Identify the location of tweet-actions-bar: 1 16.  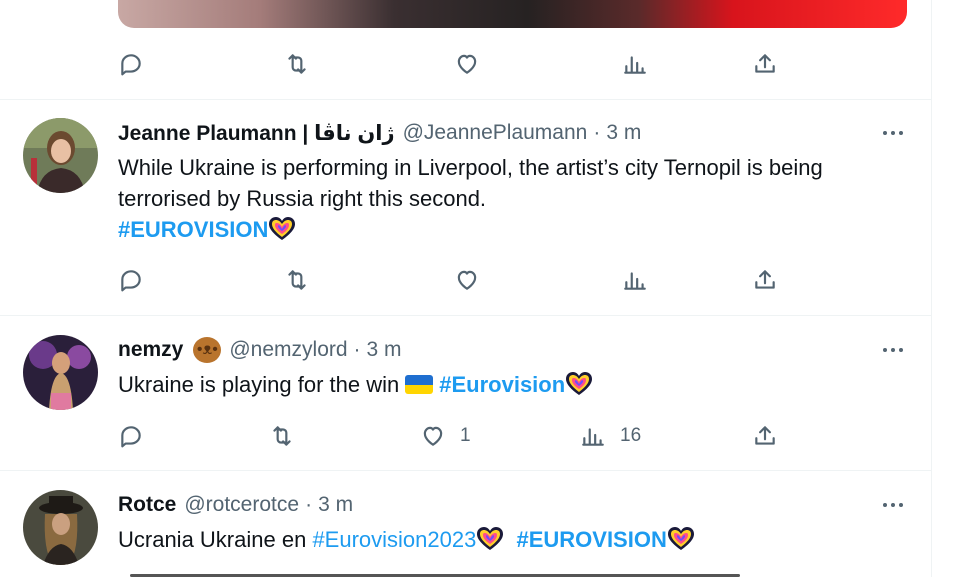
(448, 436).